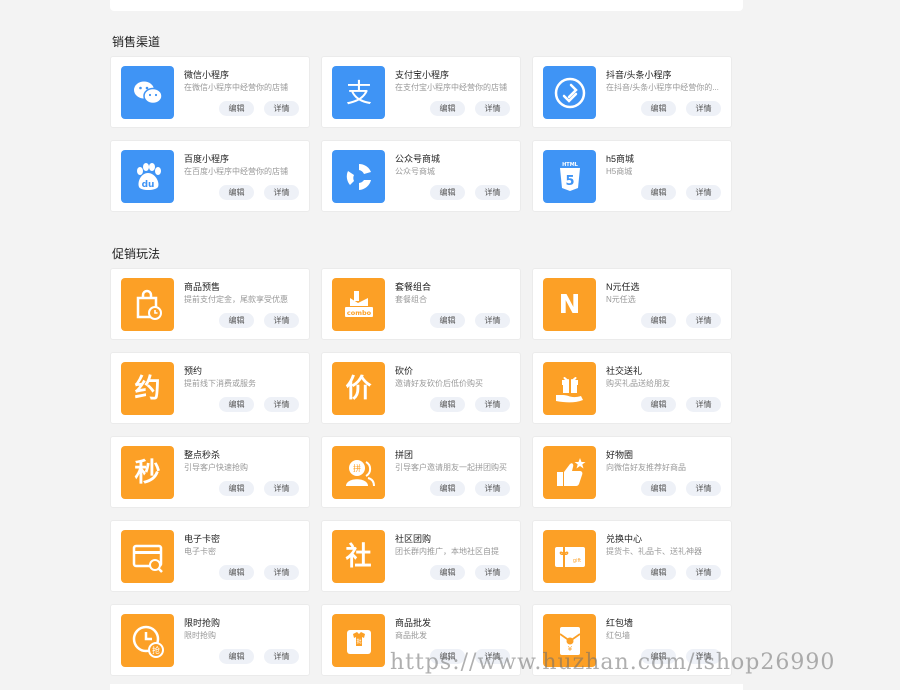 This screenshot has width=900, height=690. I want to click on card-description: N元任选, so click(621, 299).